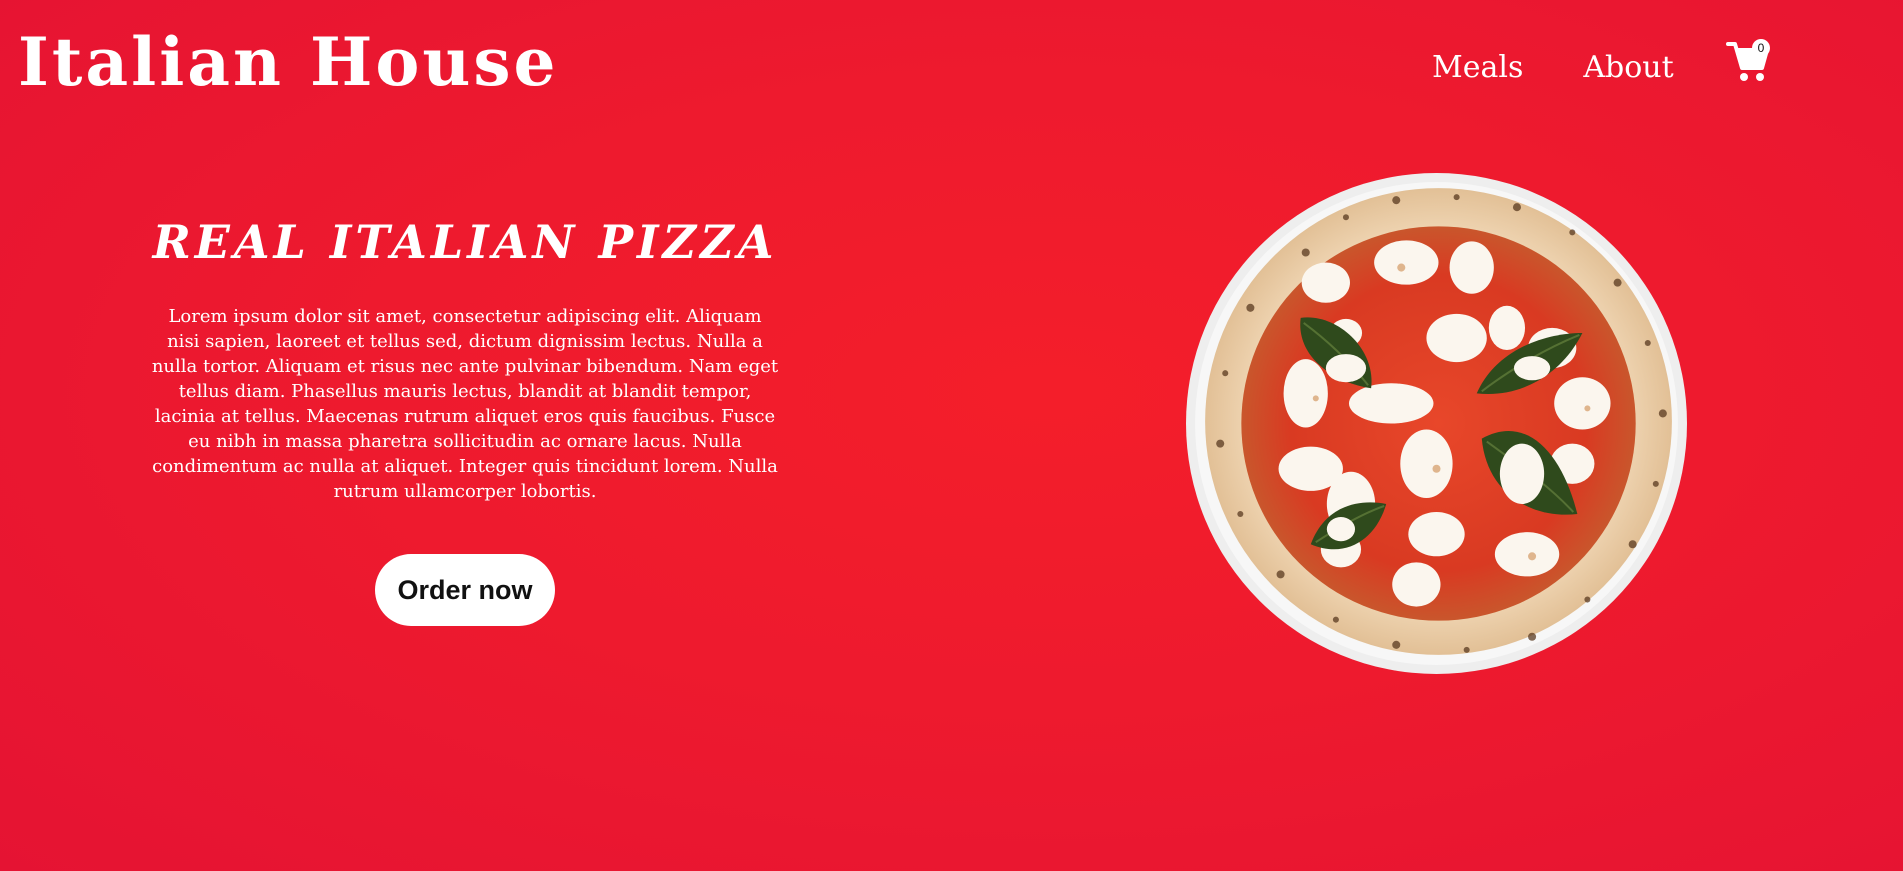 The image size is (1903, 871). I want to click on nav-link-meals: Meals, so click(1477, 68).